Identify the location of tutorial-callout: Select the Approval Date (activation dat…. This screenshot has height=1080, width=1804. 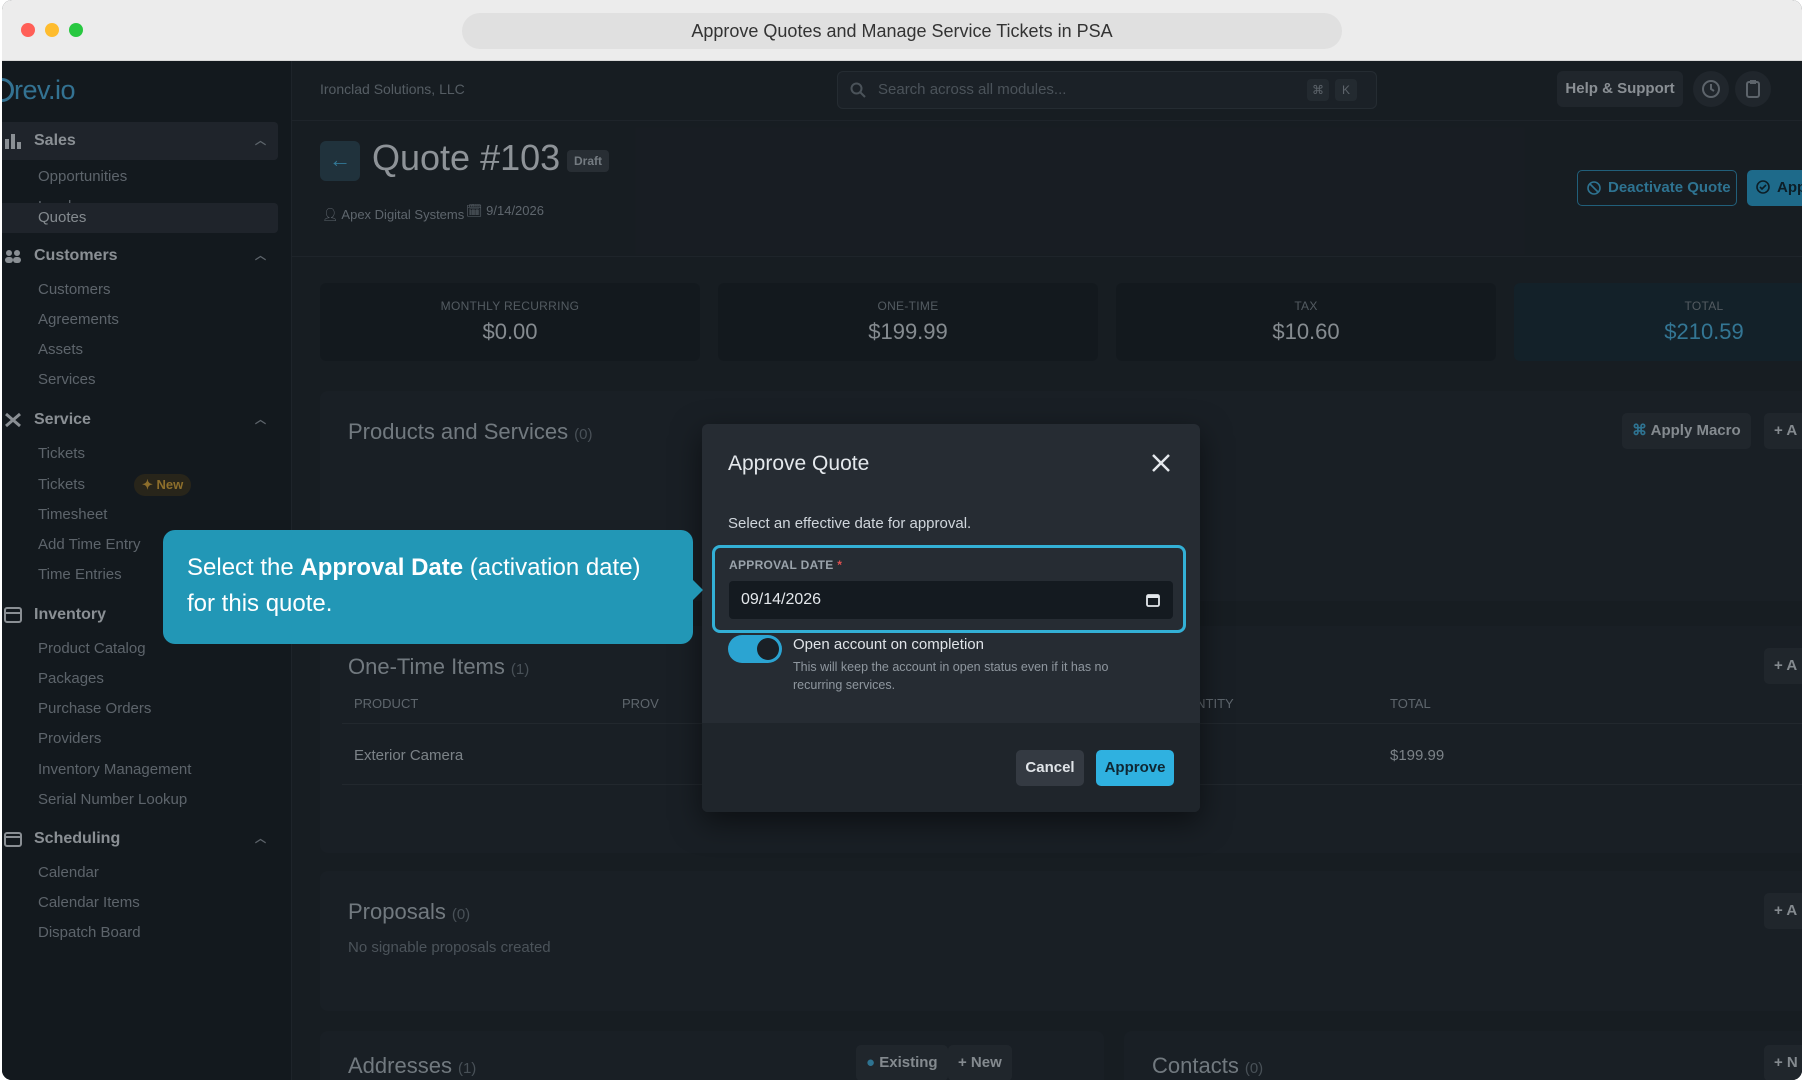
(433, 587).